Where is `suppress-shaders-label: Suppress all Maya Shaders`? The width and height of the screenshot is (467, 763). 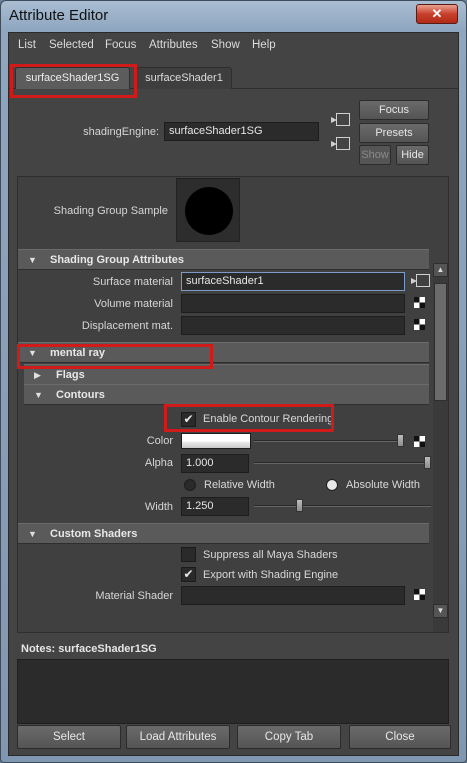 suppress-shaders-label: Suppress all Maya Shaders is located at coordinates (270, 555).